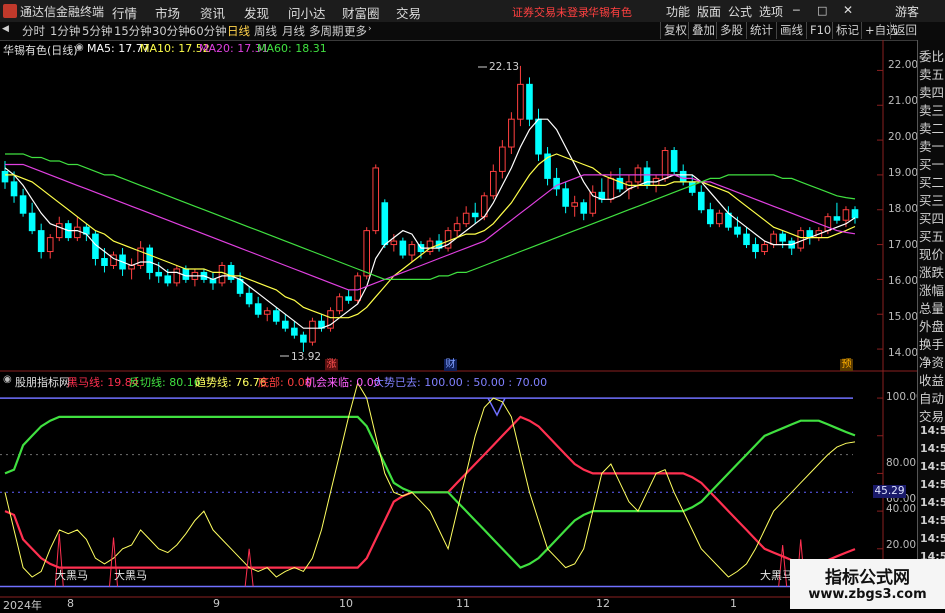  I want to click on tab-more: 更多, so click(355, 31).